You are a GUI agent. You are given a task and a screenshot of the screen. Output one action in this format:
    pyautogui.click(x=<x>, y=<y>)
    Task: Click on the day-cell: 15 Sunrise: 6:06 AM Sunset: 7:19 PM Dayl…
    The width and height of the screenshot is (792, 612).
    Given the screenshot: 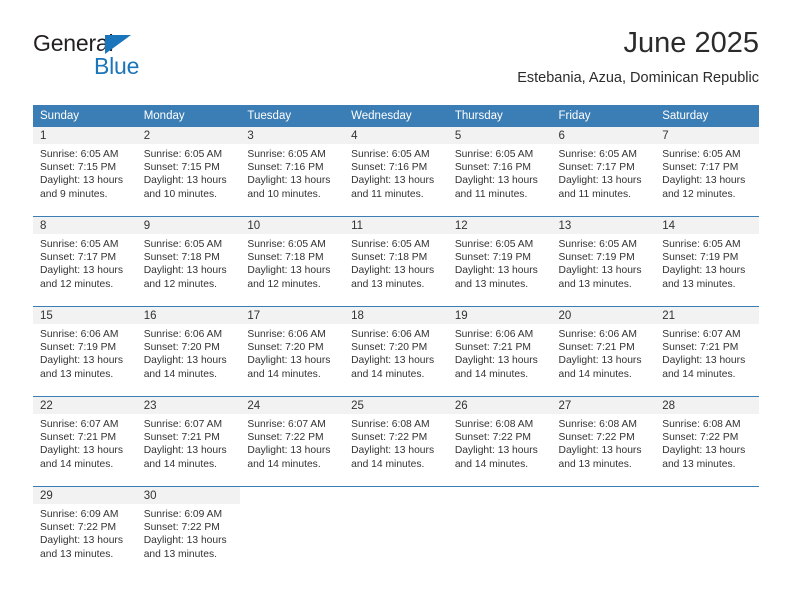 What is the action you would take?
    pyautogui.click(x=85, y=351)
    